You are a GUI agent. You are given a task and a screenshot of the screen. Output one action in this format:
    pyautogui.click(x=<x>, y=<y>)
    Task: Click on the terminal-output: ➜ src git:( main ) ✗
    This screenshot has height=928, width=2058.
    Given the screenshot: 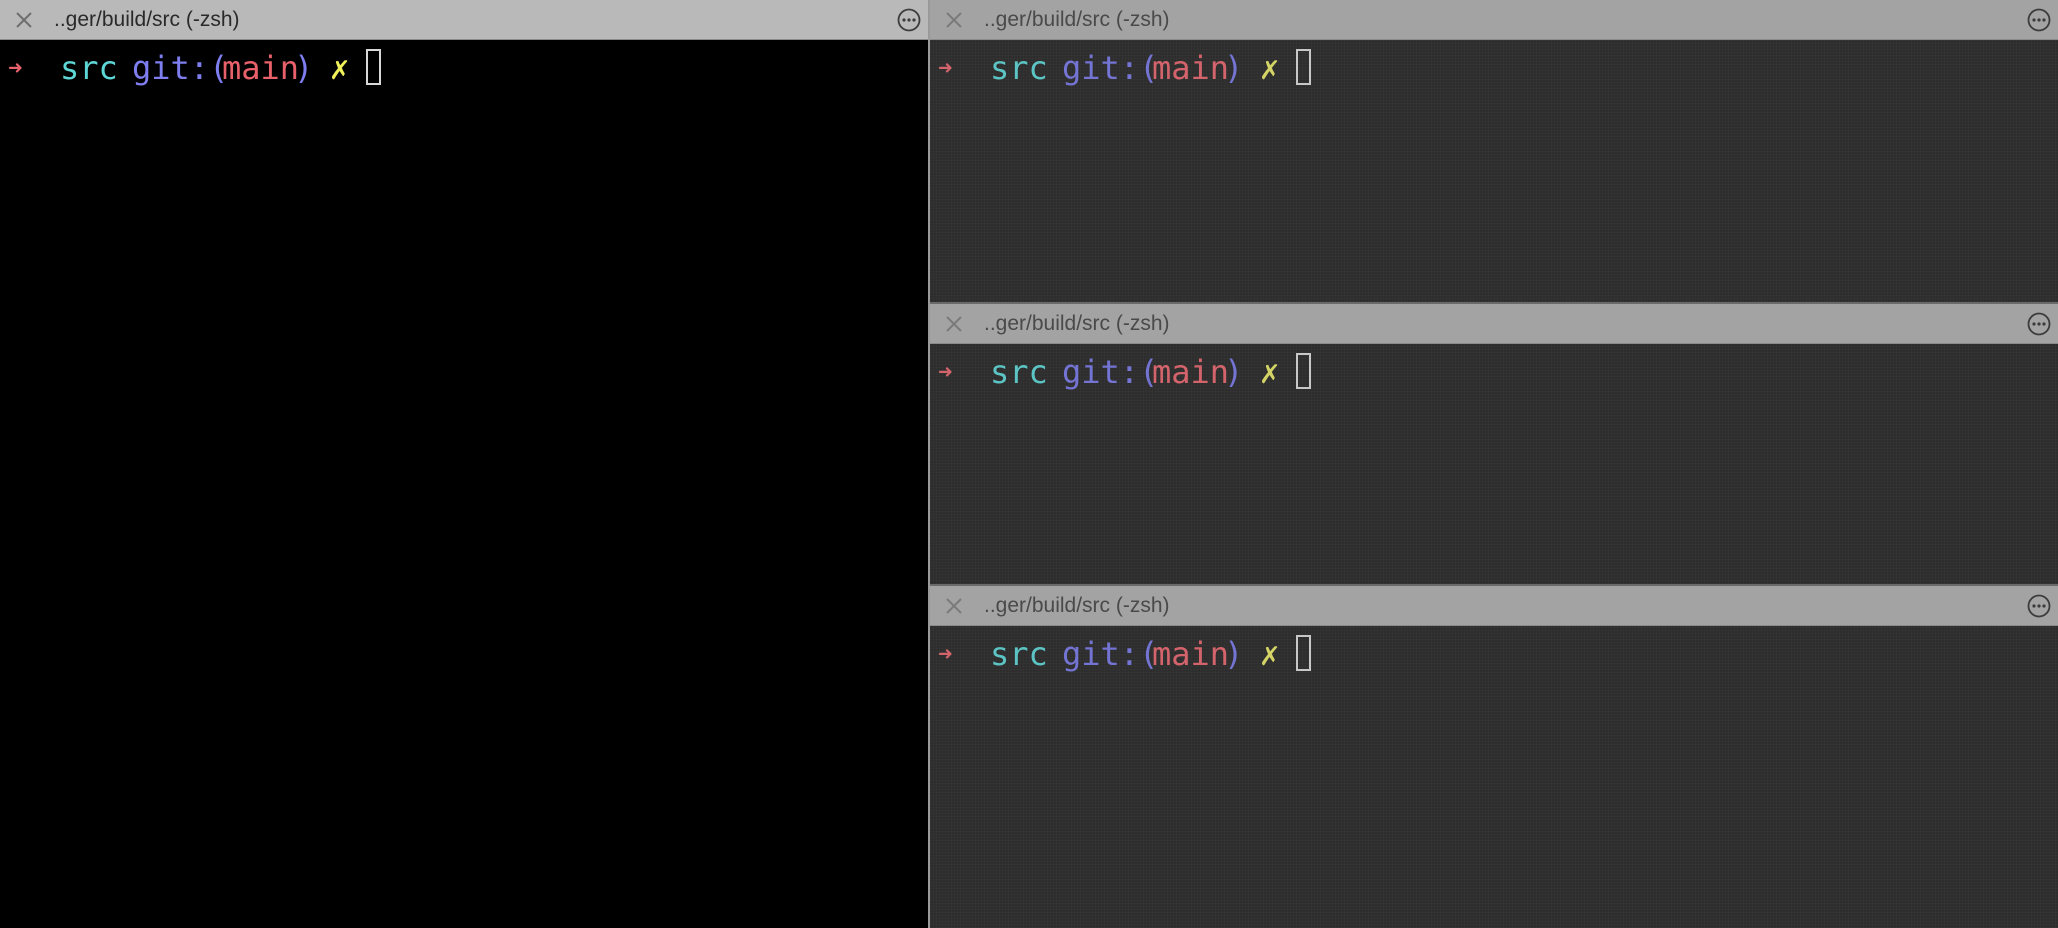 What is the action you would take?
    pyautogui.click(x=1494, y=464)
    